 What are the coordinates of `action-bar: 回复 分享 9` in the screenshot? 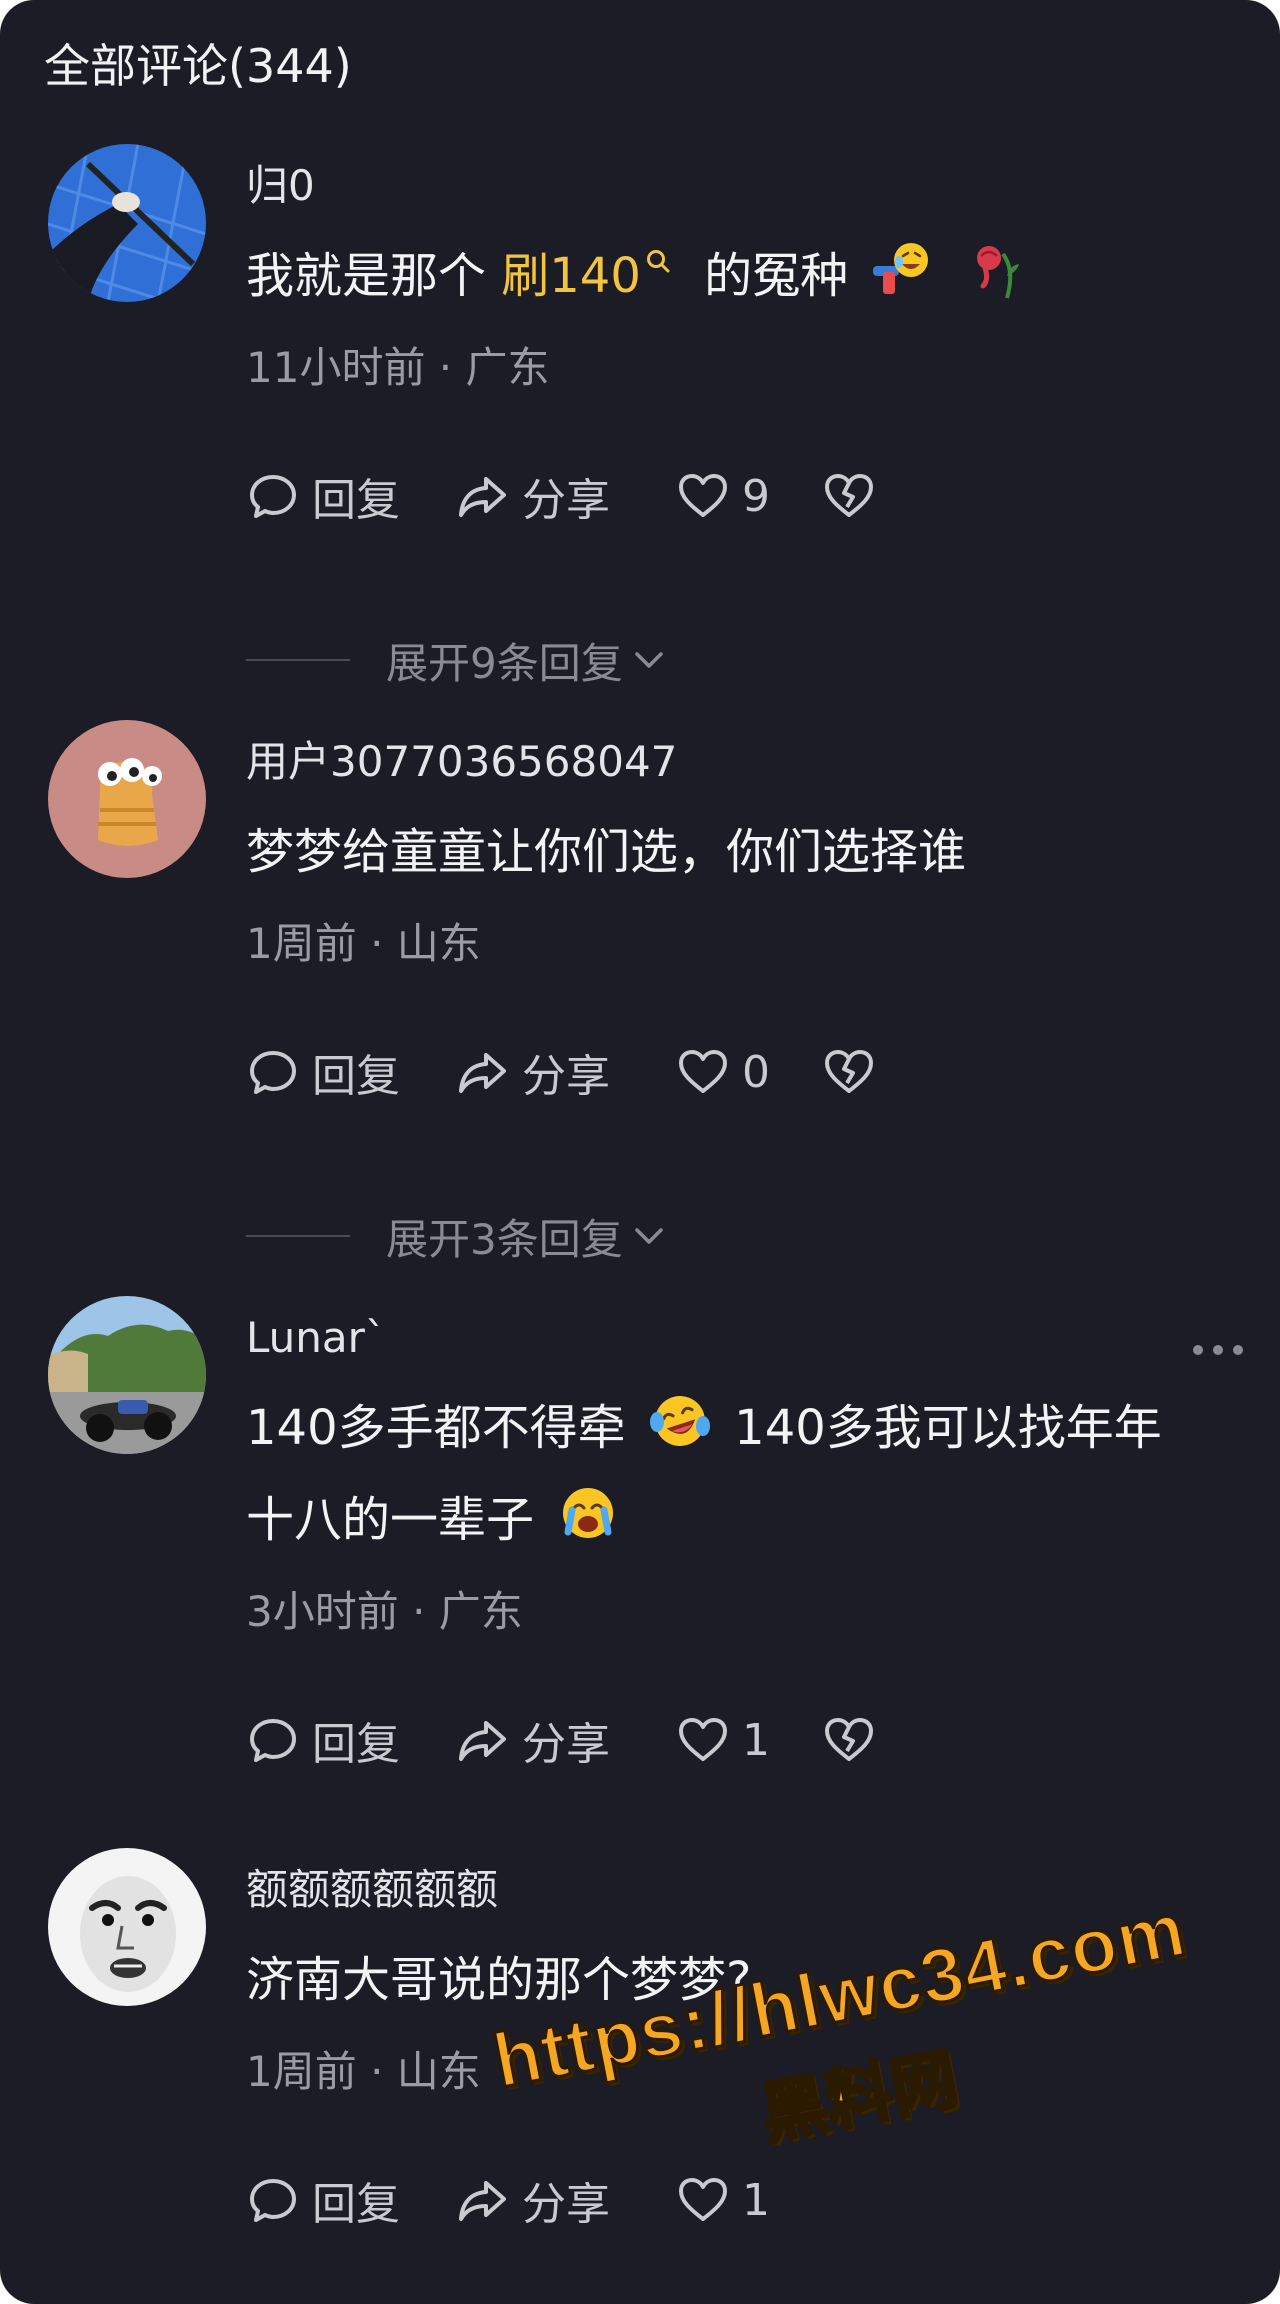 It's located at (746, 496).